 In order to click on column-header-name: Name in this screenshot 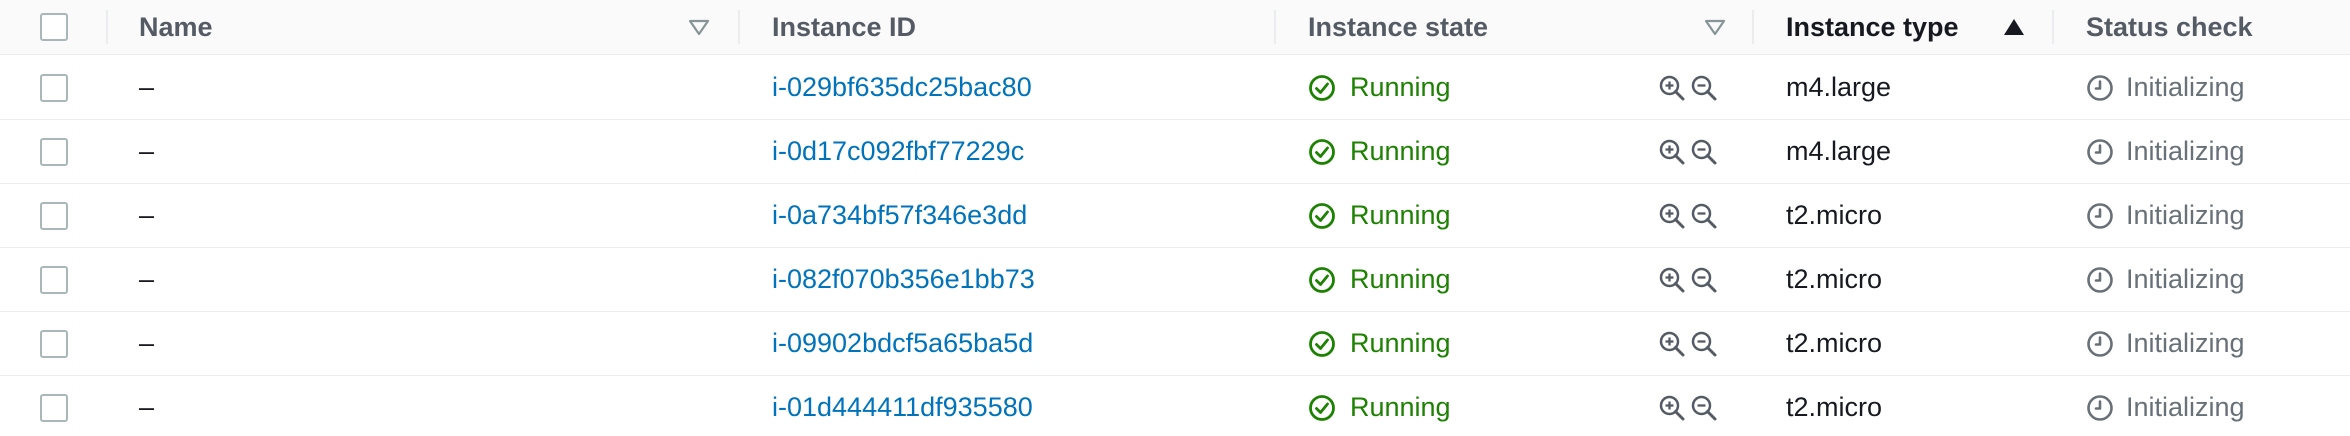, I will do `click(176, 27)`.